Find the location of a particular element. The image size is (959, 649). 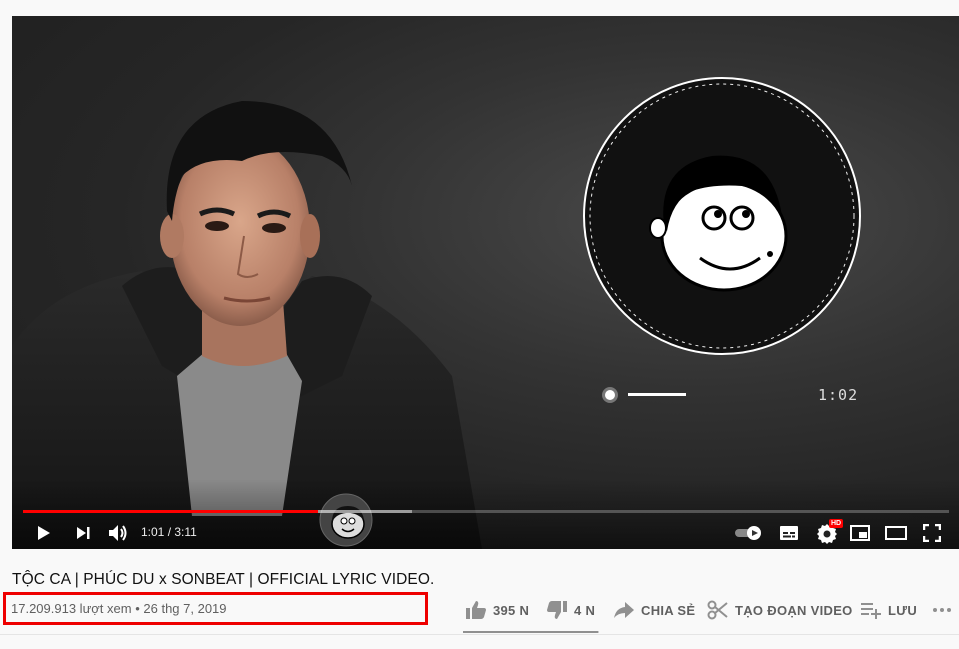

theater-mode-button is located at coordinates (896, 533).